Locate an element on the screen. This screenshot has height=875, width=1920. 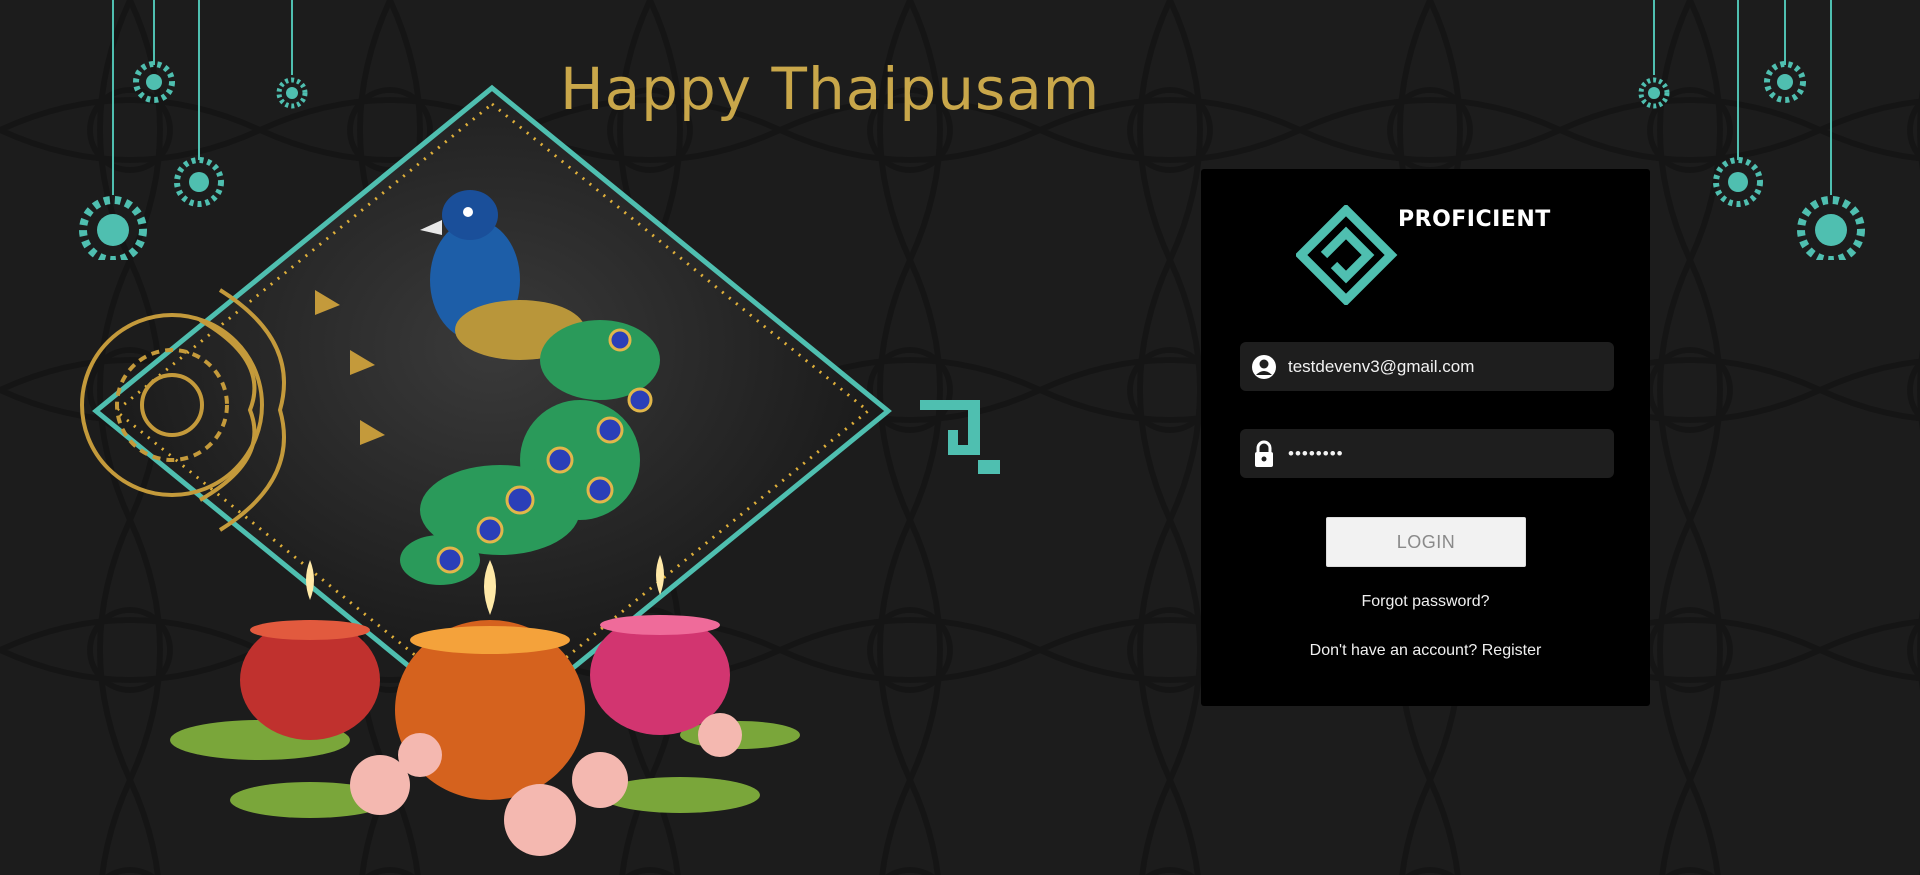
register-prompt: Don't have an account? Register is located at coordinates (1425, 651).